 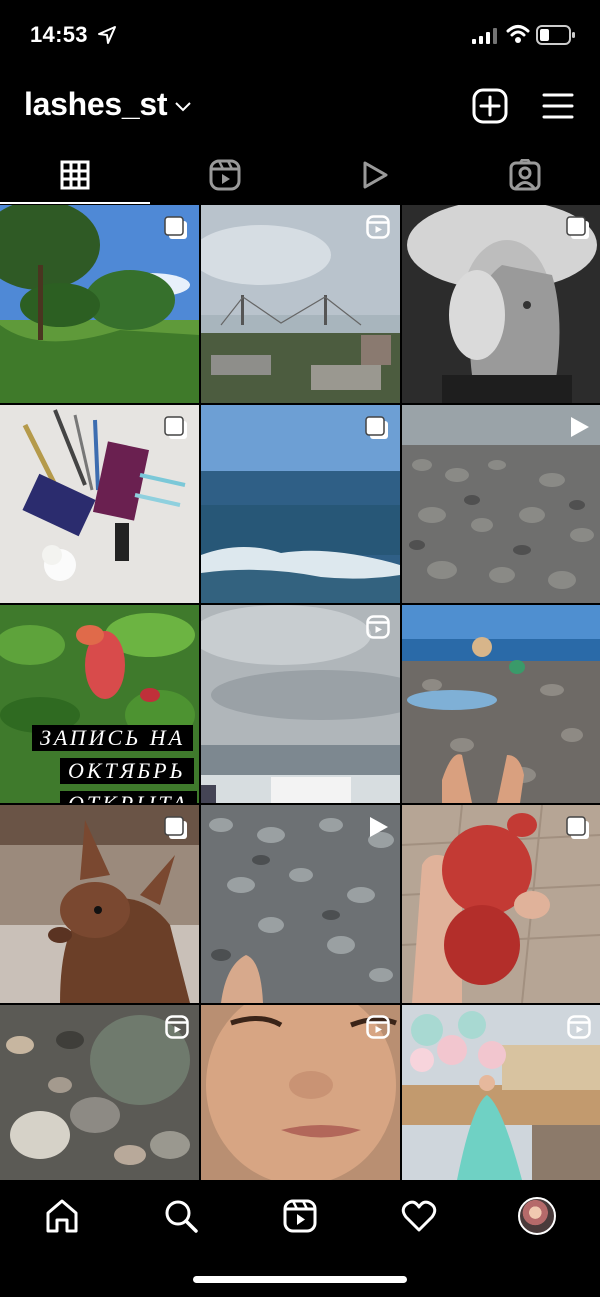 I want to click on overlay-text-line: ОКТЯБРЬ, so click(x=127, y=771).